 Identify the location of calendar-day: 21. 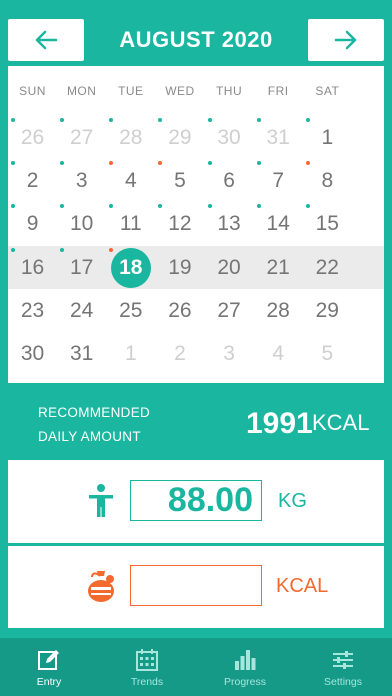
(278, 267).